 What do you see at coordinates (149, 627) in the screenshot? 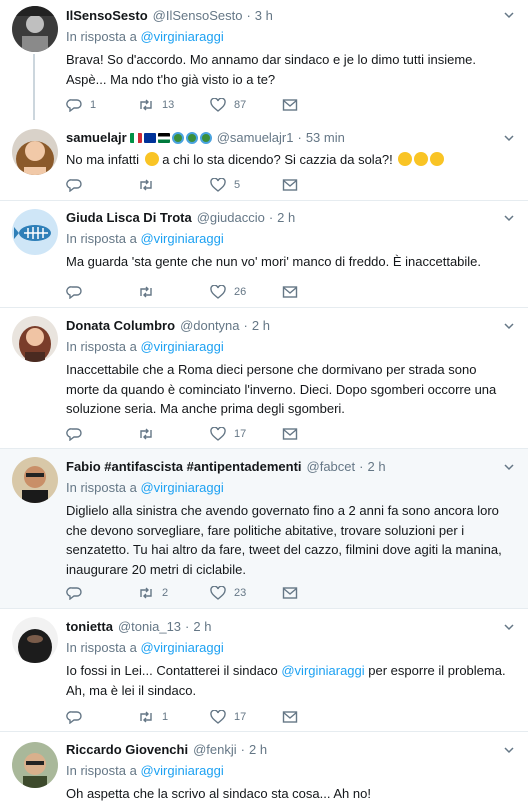
I see `user-handle: @tonia_13` at bounding box center [149, 627].